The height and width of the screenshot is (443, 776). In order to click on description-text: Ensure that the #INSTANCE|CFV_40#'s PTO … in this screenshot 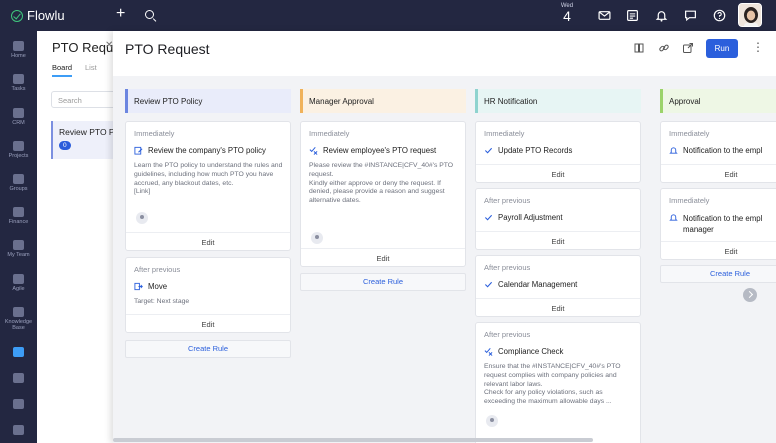, I will do `click(552, 384)`.